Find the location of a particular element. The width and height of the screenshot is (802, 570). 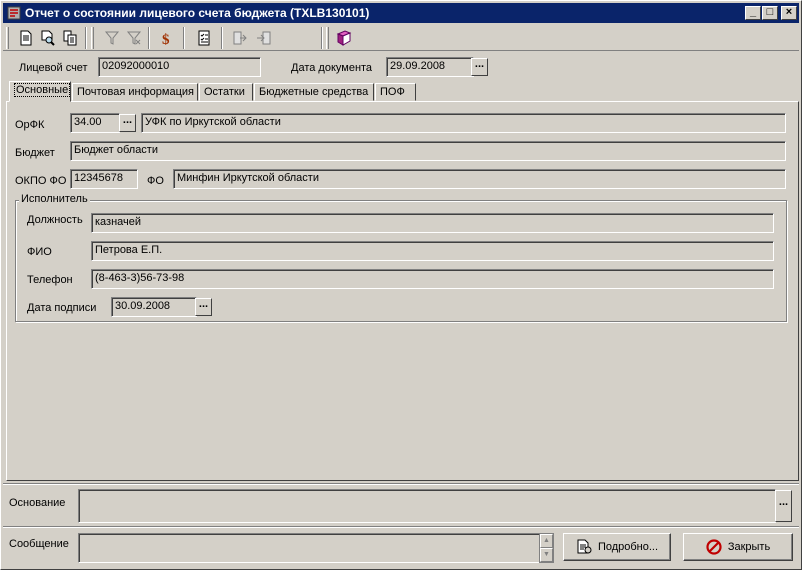

new-doc-icon is located at coordinates (26, 38).